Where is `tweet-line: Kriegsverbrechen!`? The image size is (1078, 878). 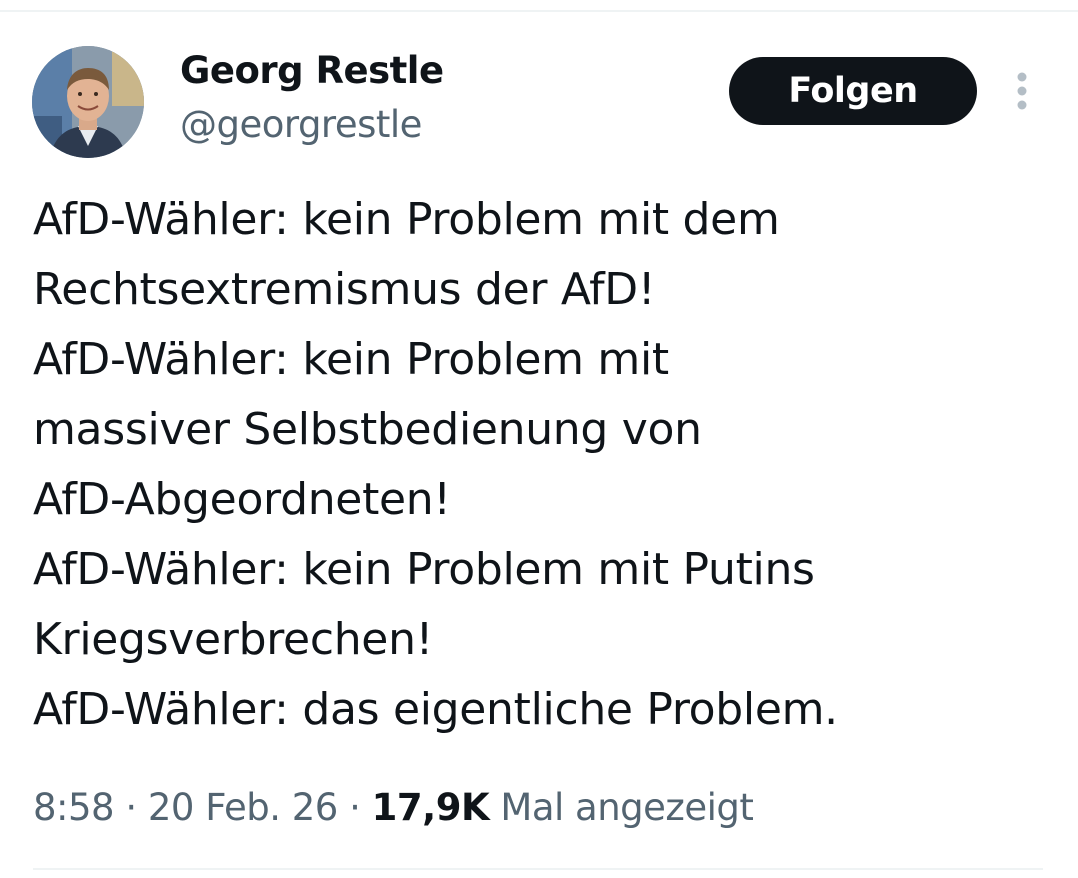
tweet-line: Kriegsverbrechen! is located at coordinates (233, 639).